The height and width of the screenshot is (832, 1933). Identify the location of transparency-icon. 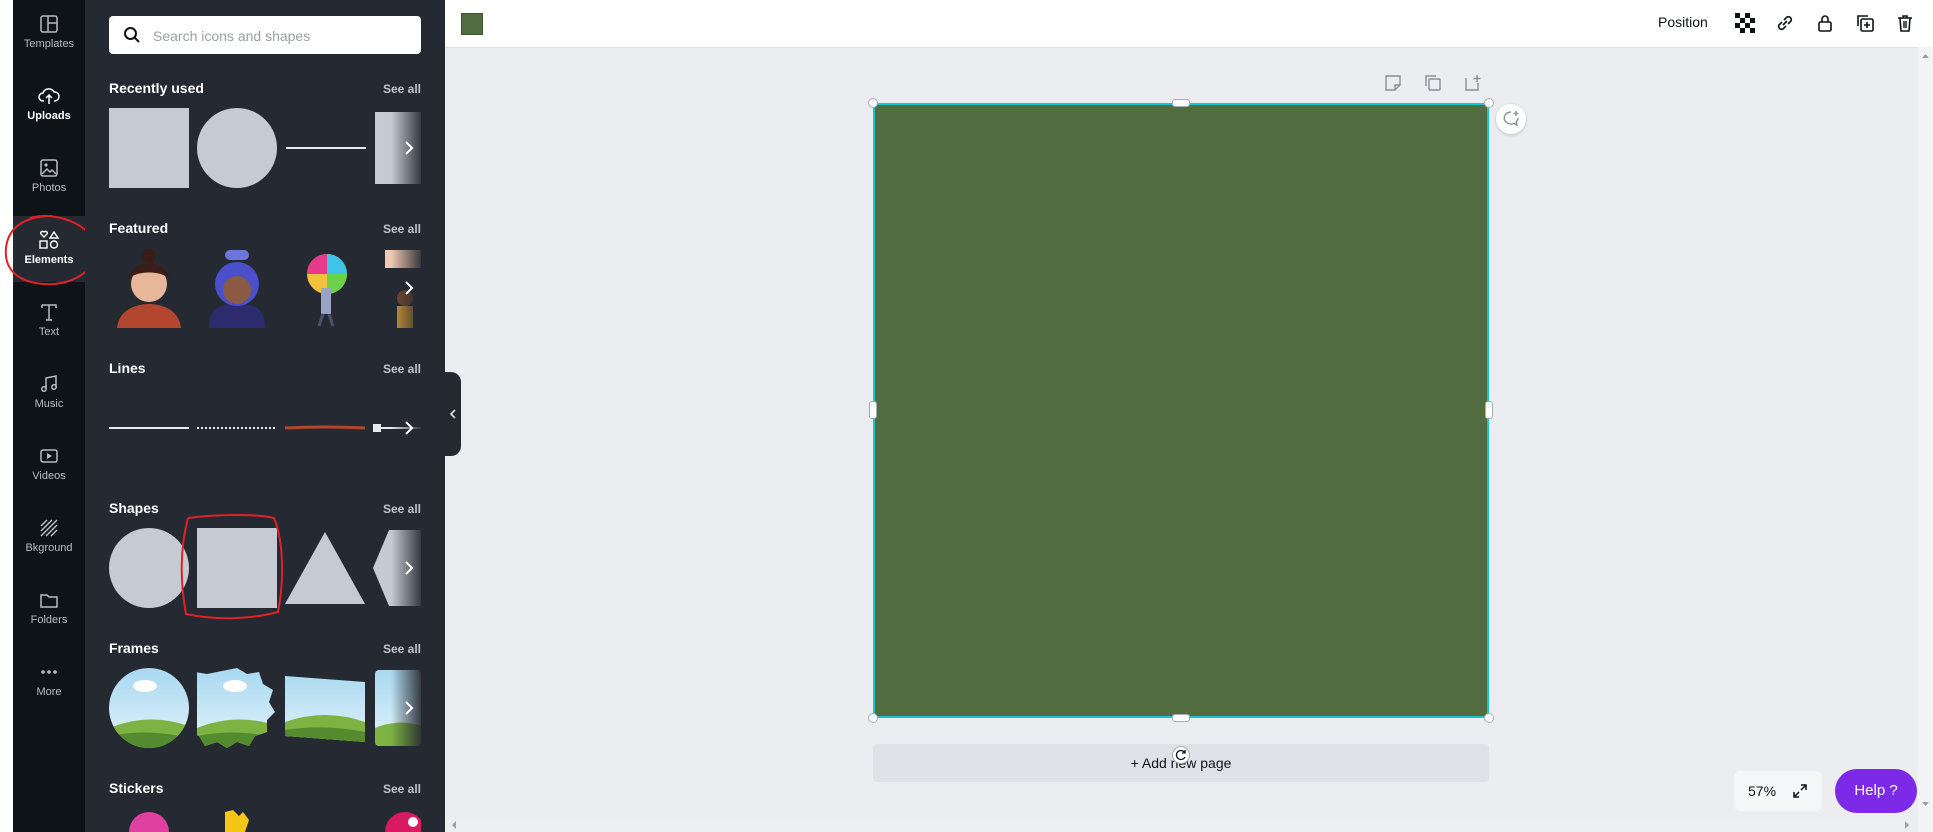
(1745, 23).